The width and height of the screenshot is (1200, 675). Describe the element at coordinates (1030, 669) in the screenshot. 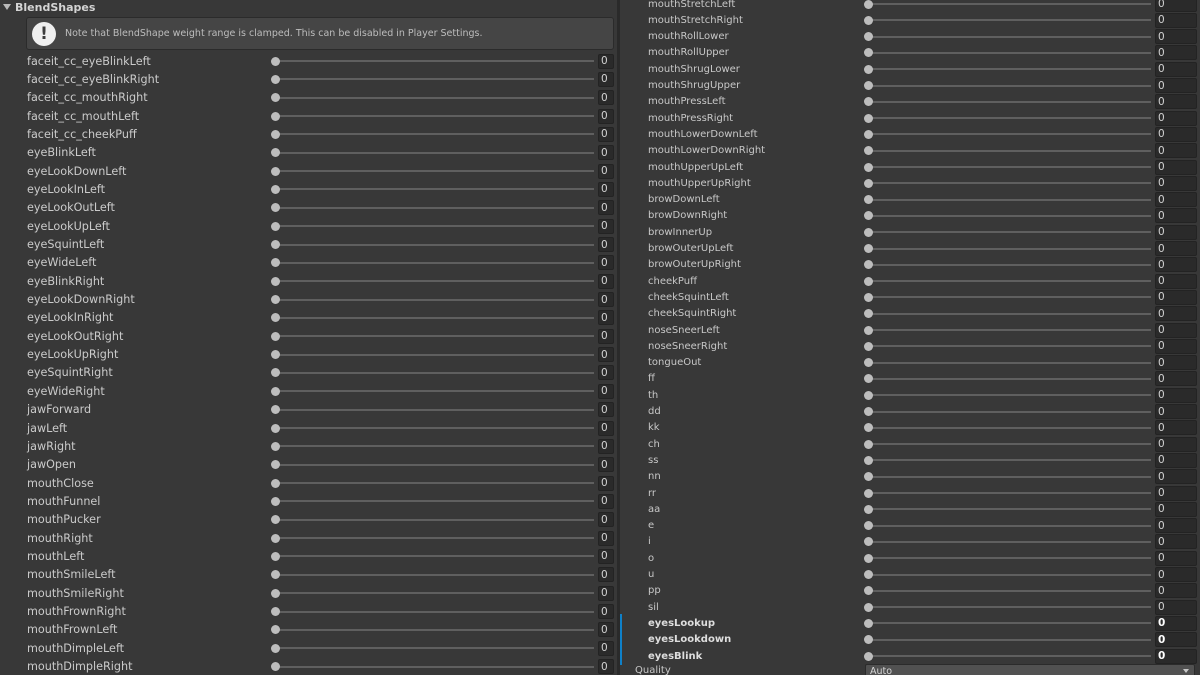

I see `quality-dropdown: Auto` at that location.